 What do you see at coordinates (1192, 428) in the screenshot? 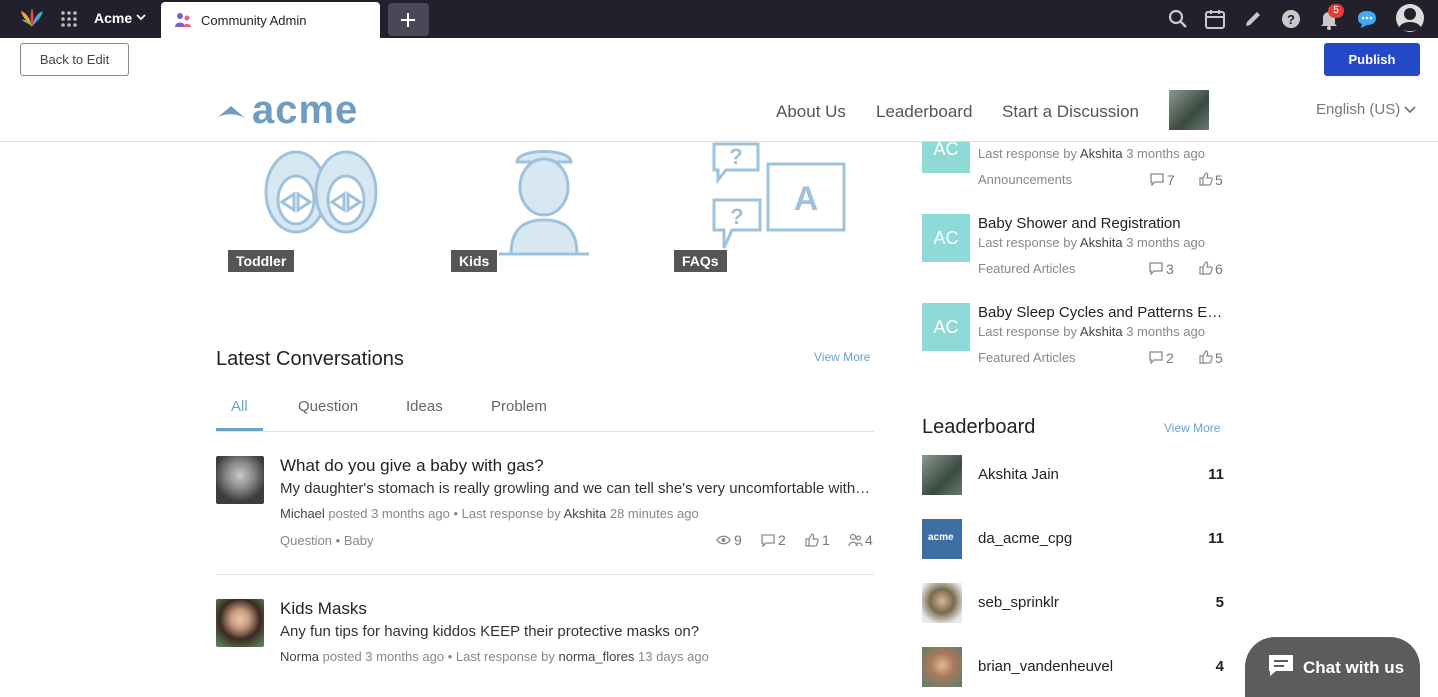
I see `leaderboard-view-more-link: View More` at bounding box center [1192, 428].